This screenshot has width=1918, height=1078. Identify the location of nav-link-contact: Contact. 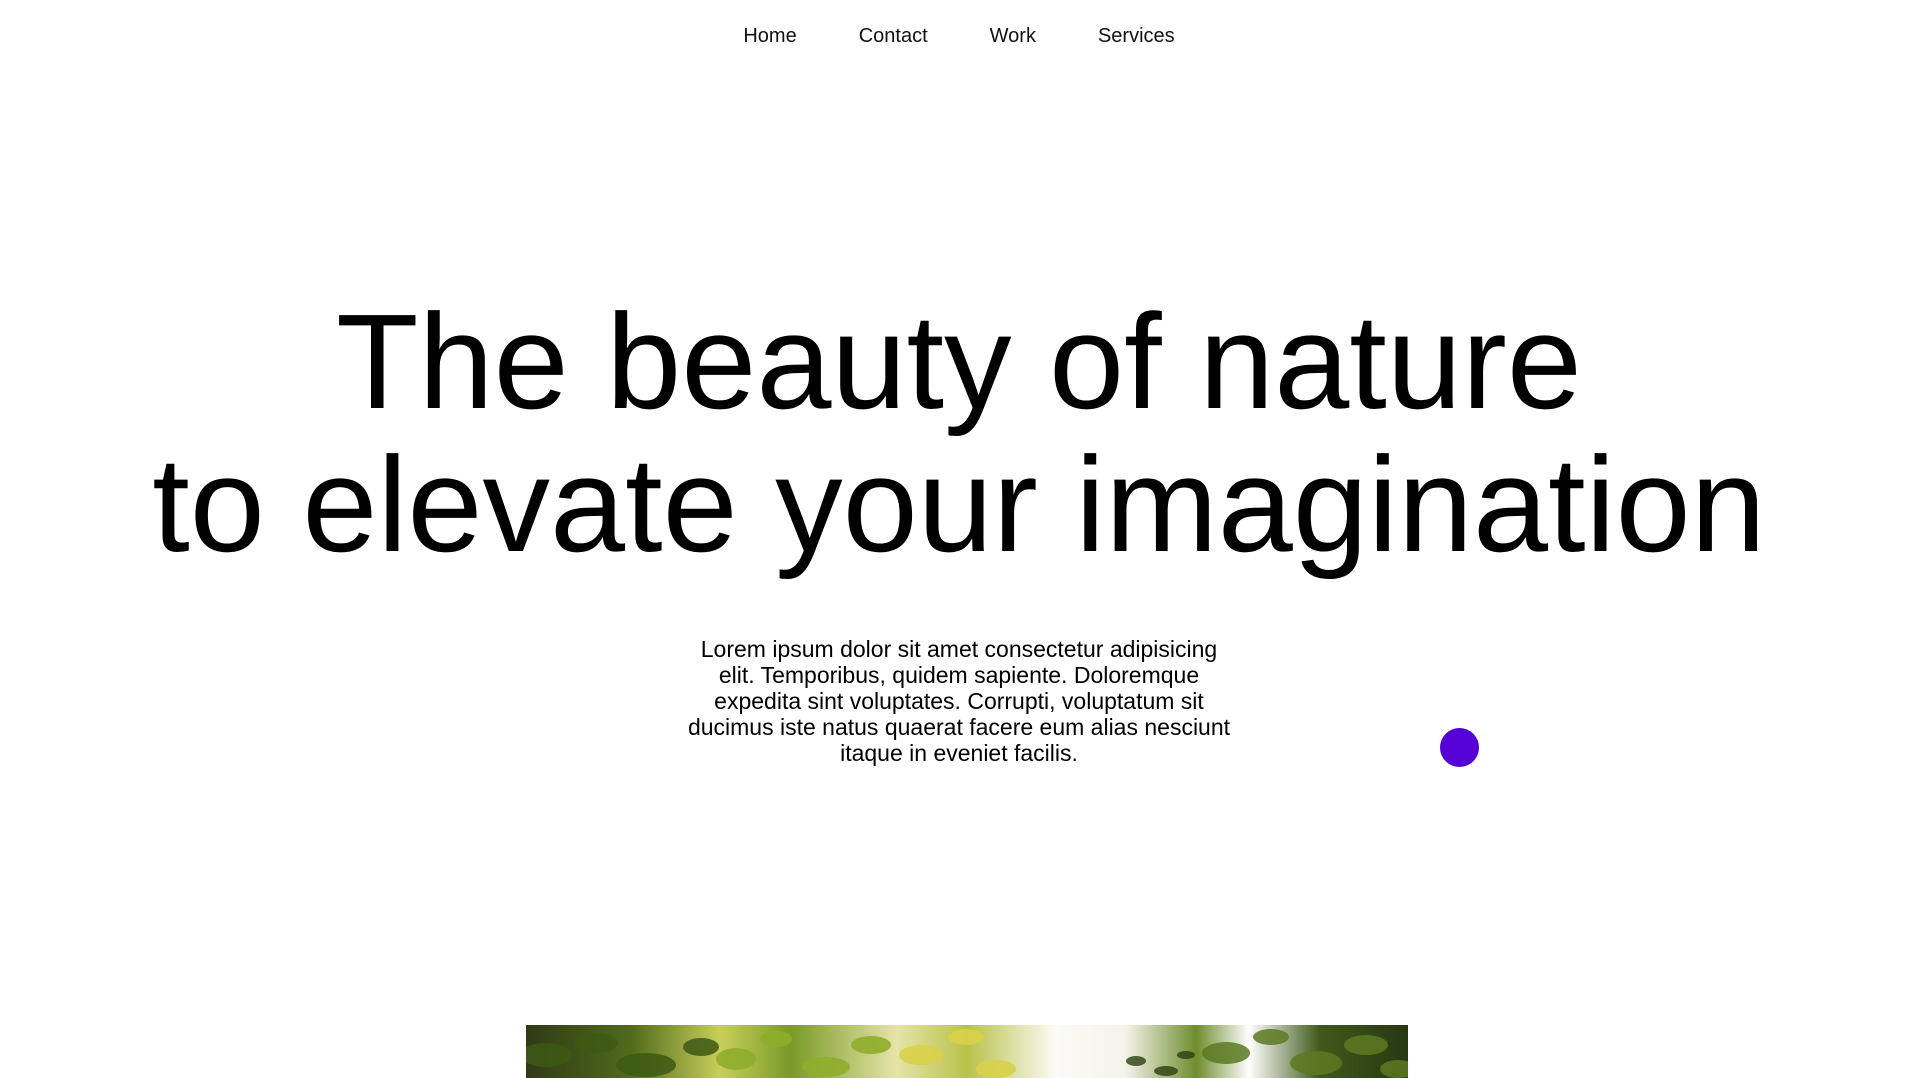
(893, 36).